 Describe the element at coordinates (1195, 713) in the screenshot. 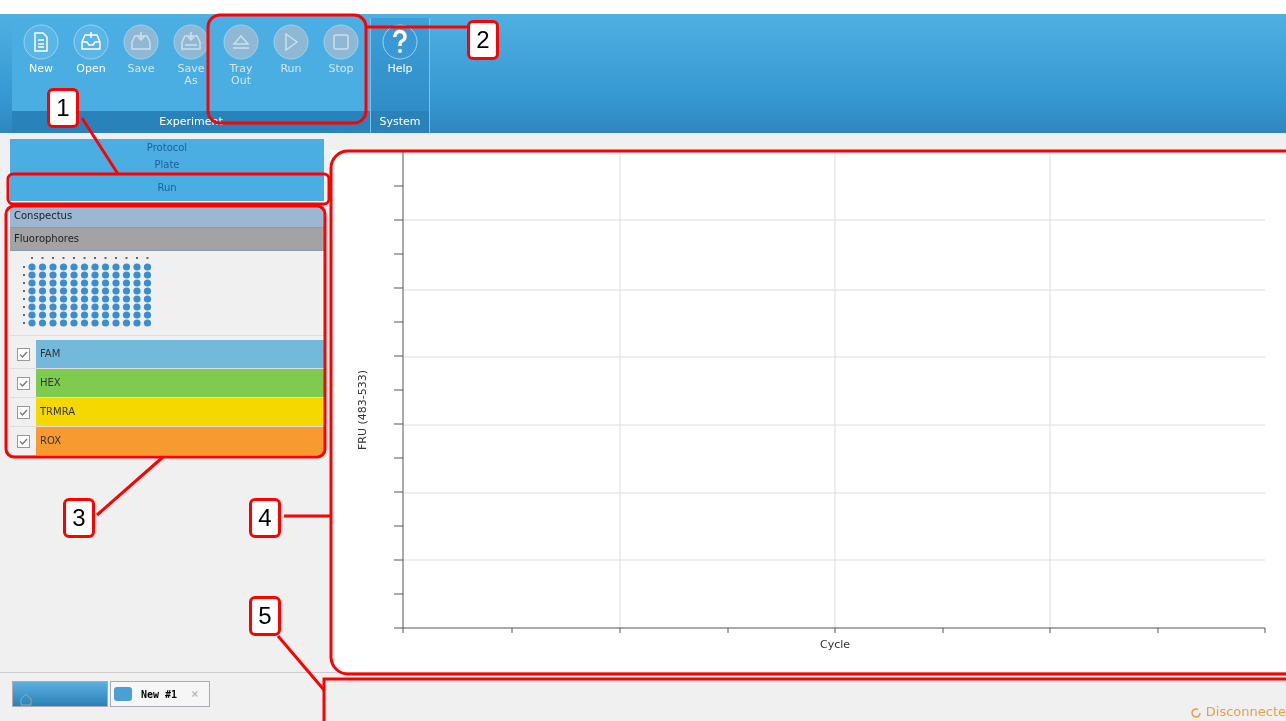

I see `refresh-icon` at that location.